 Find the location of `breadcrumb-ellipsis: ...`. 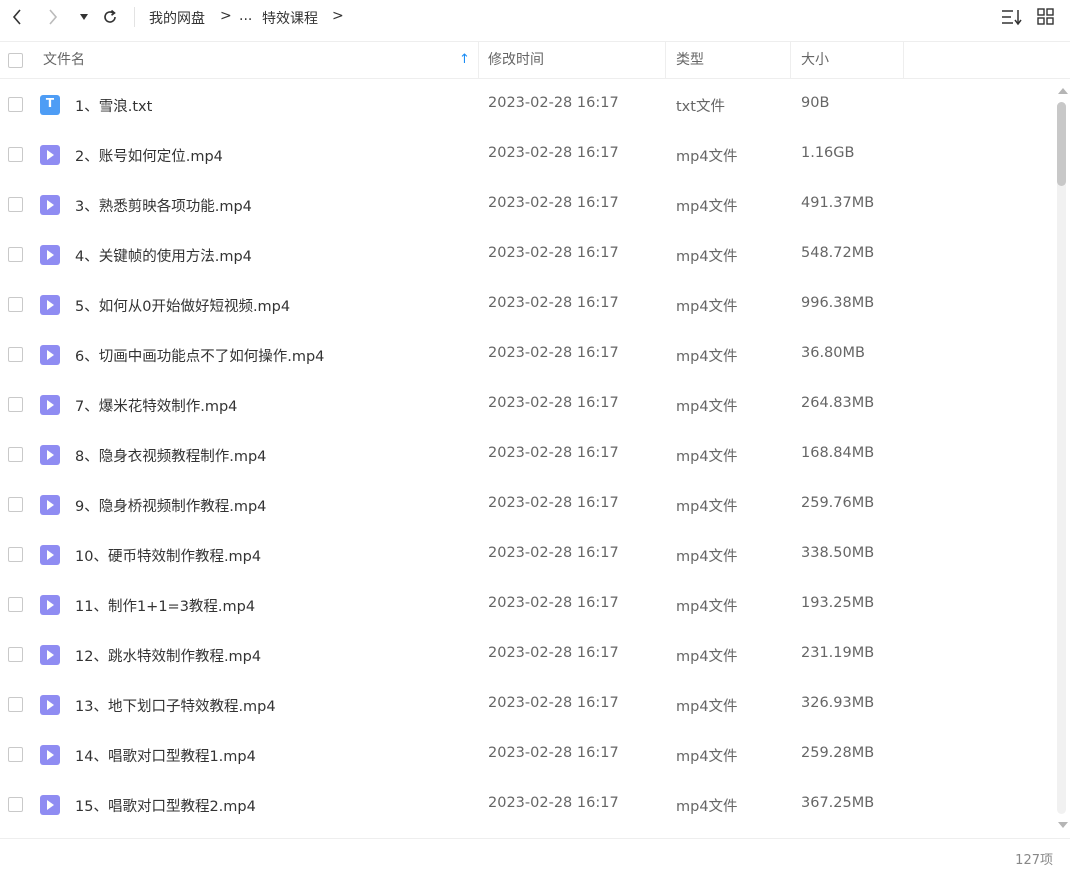

breadcrumb-ellipsis: ... is located at coordinates (245, 16).